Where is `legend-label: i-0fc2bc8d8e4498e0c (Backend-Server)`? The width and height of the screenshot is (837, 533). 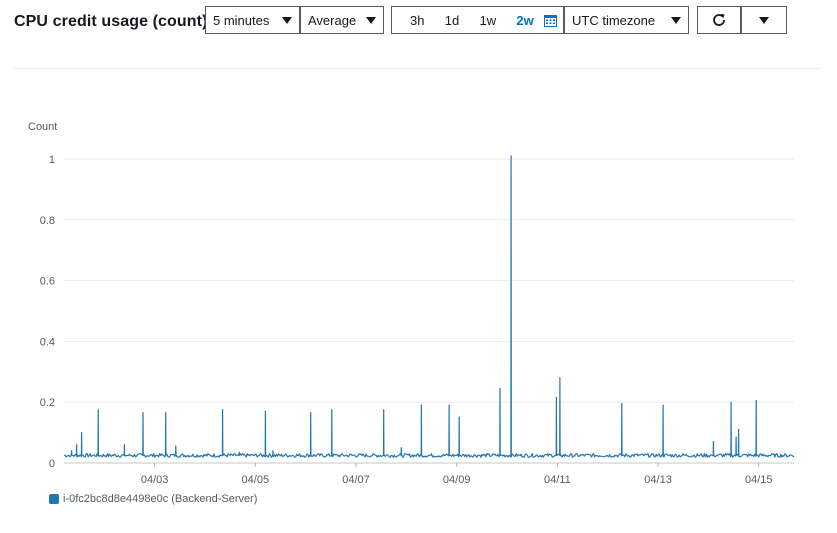
legend-label: i-0fc2bc8d8e4498e0c (Backend-Server) is located at coordinates (160, 499).